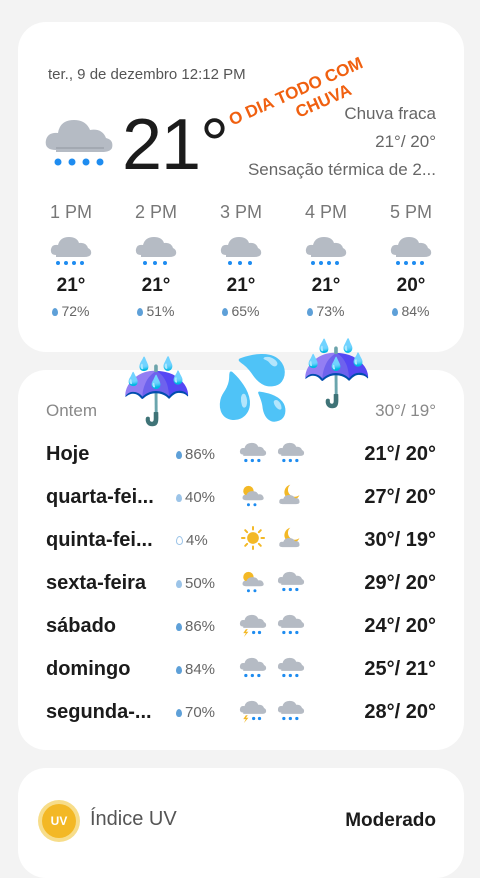  Describe the element at coordinates (400, 582) in the screenshot. I see `day-range: 29°/ 20°` at that location.